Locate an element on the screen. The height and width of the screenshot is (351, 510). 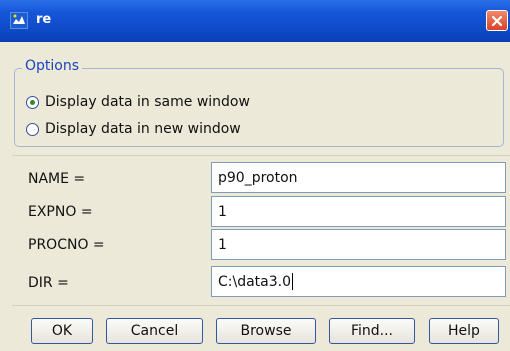
name-field: p90_proton is located at coordinates (358, 177).